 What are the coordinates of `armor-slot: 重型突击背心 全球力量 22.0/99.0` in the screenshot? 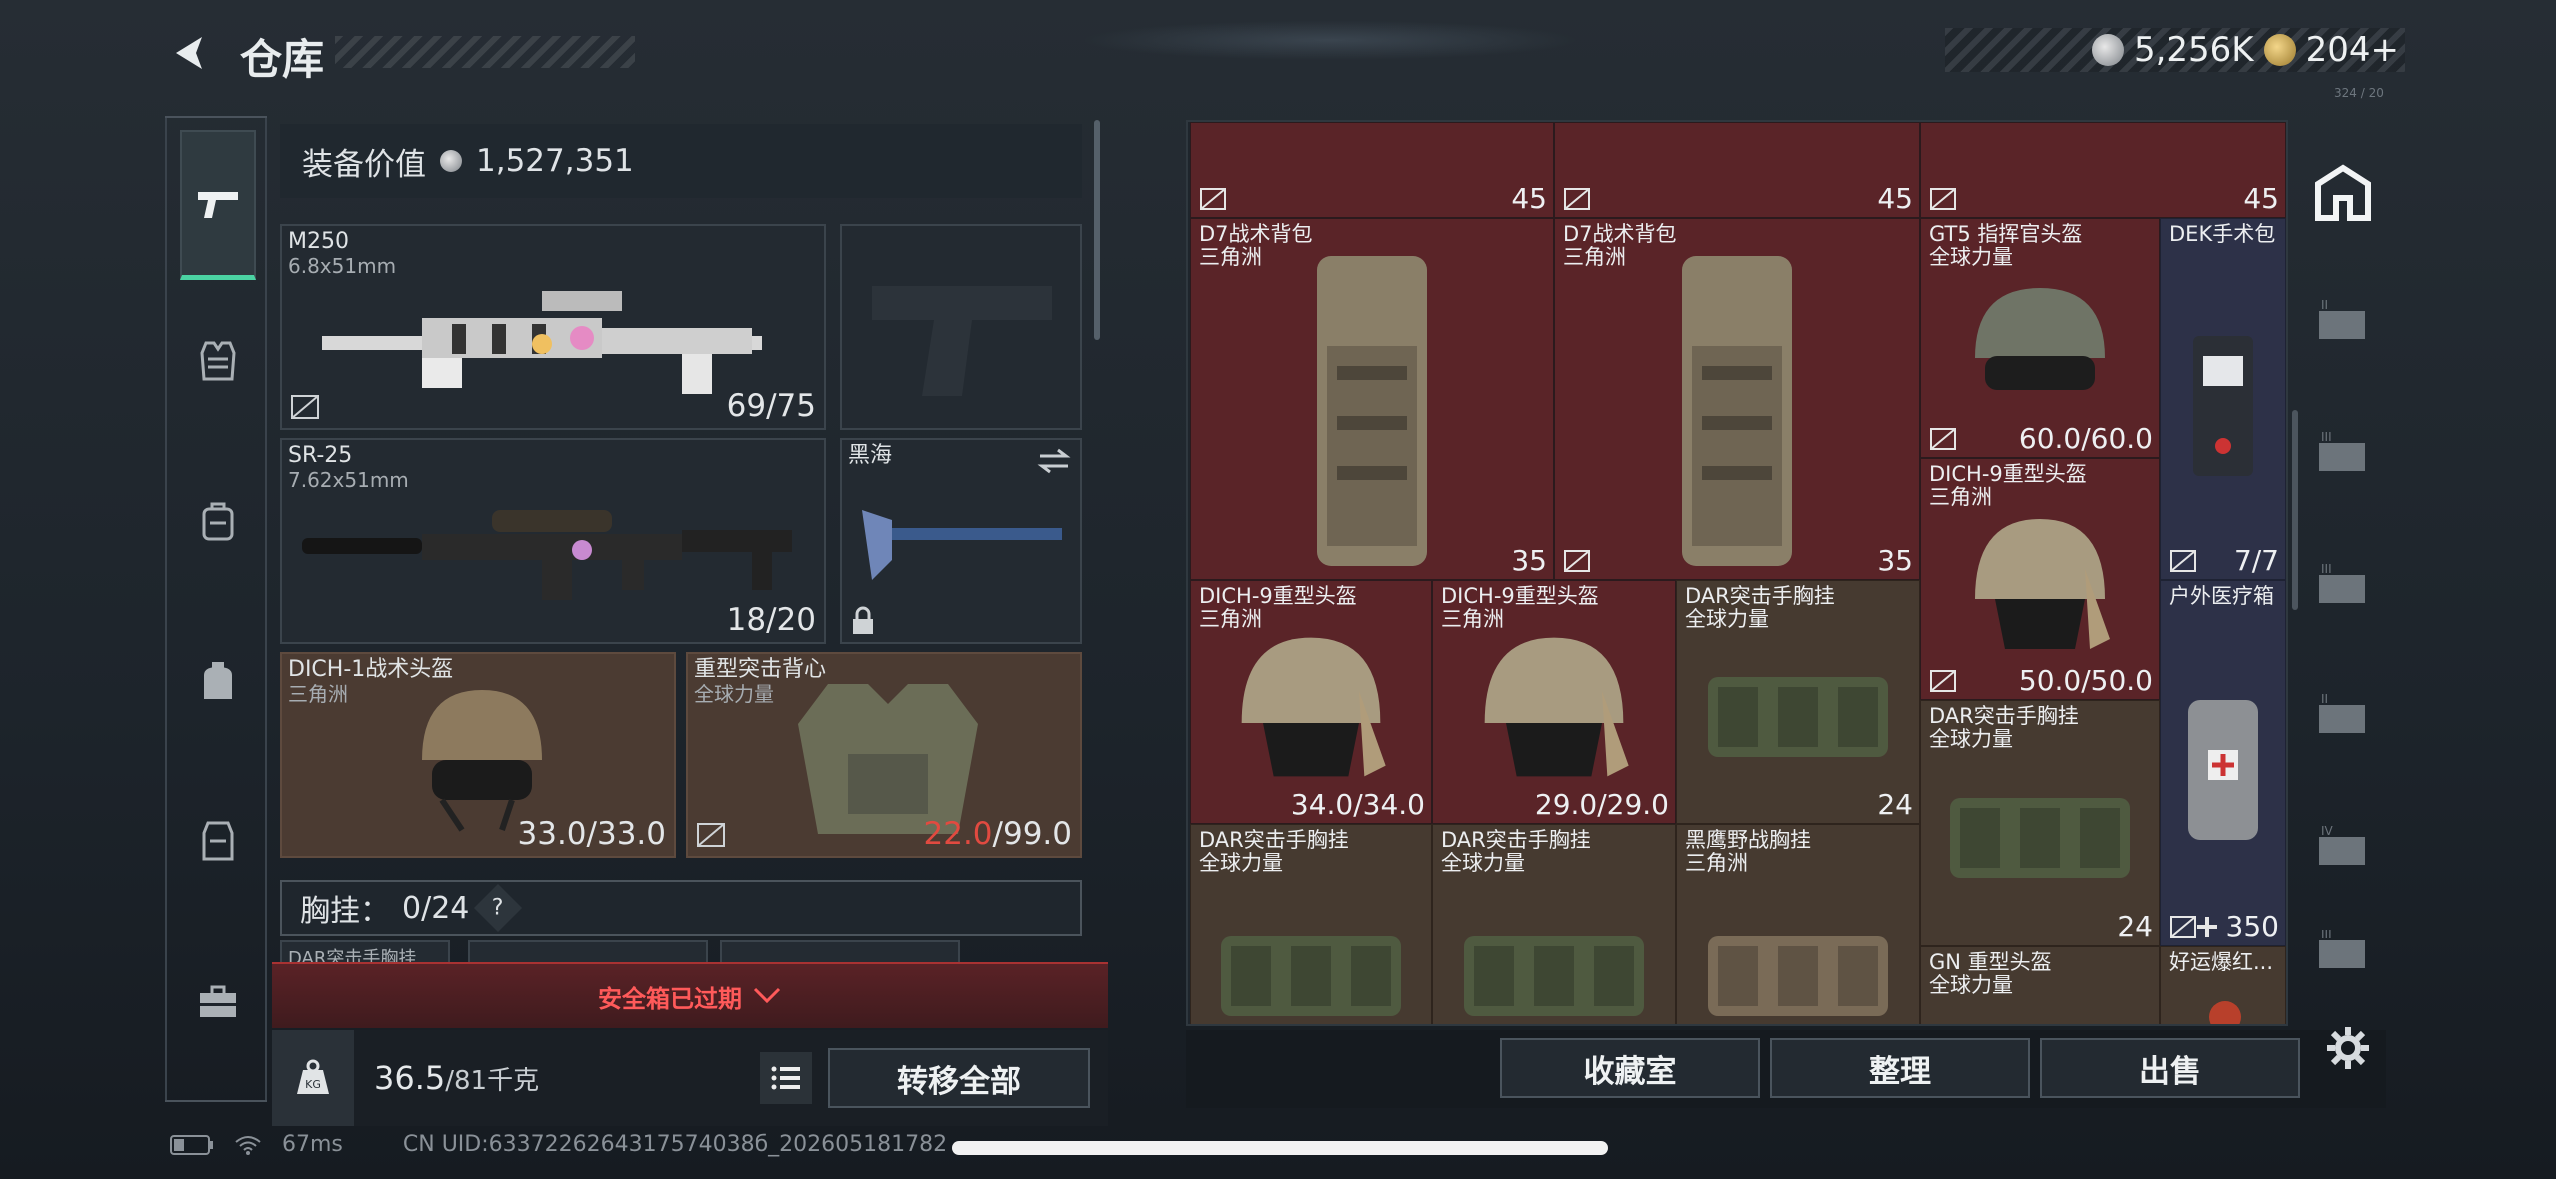 It's located at (884, 755).